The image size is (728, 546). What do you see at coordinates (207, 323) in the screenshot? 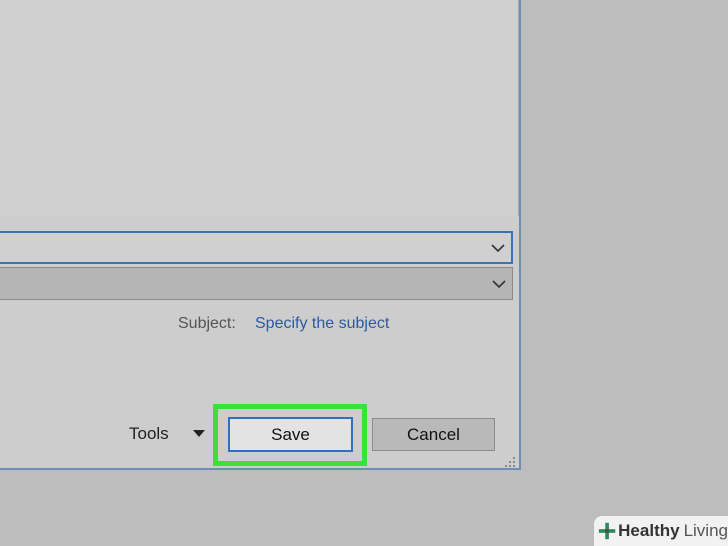
I see `subject-label: Subject:` at bounding box center [207, 323].